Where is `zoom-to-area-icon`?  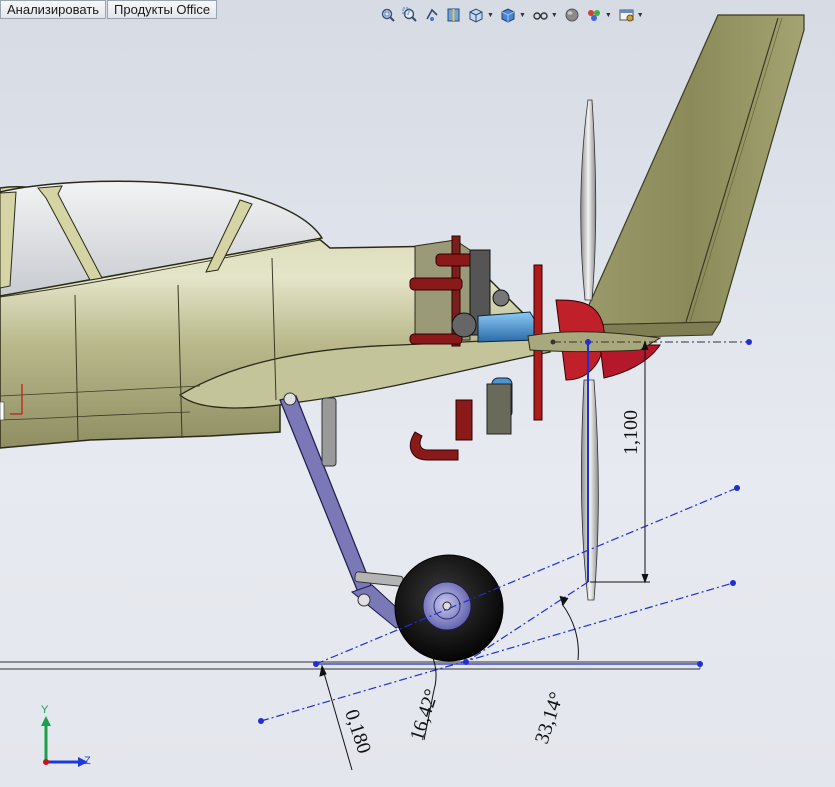 zoom-to-area-icon is located at coordinates (410, 15).